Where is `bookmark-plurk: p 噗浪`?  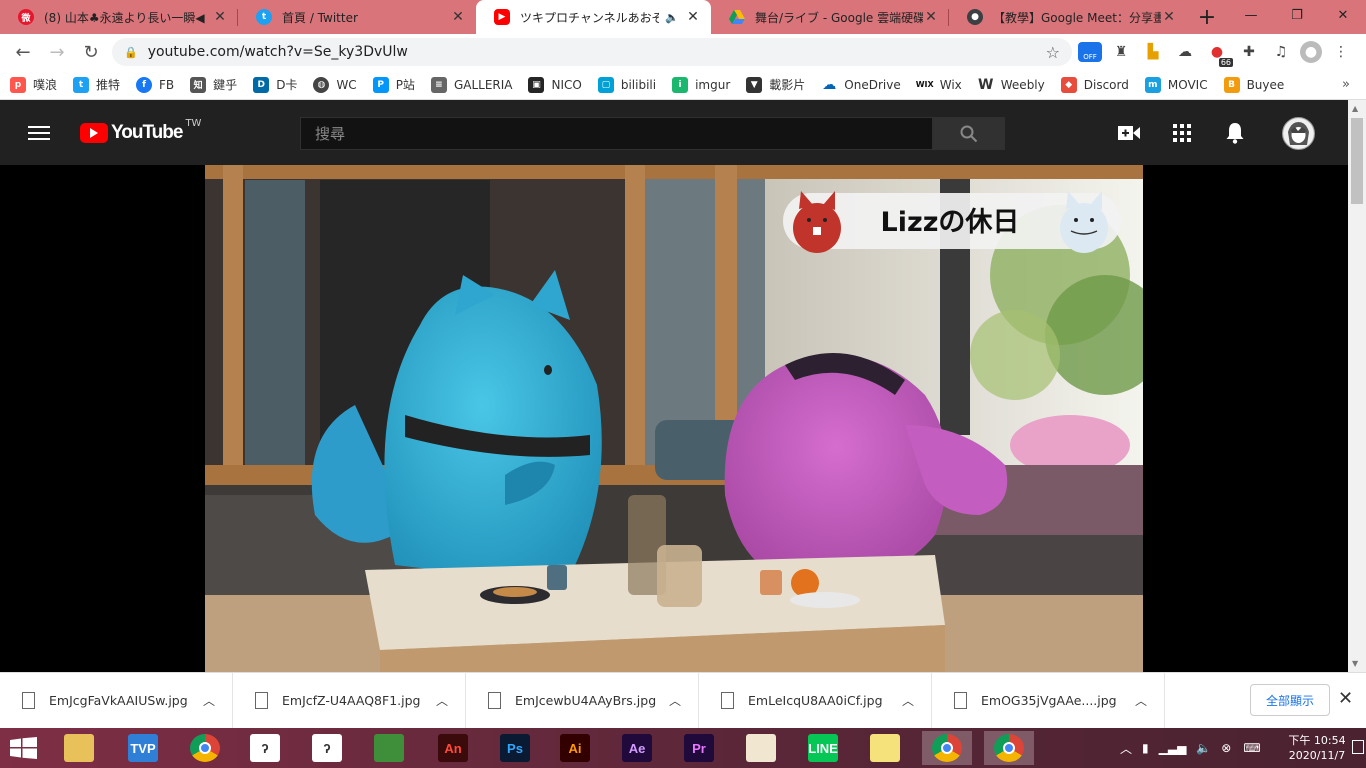
bookmark-plurk: p 噗浪 is located at coordinates (33, 84).